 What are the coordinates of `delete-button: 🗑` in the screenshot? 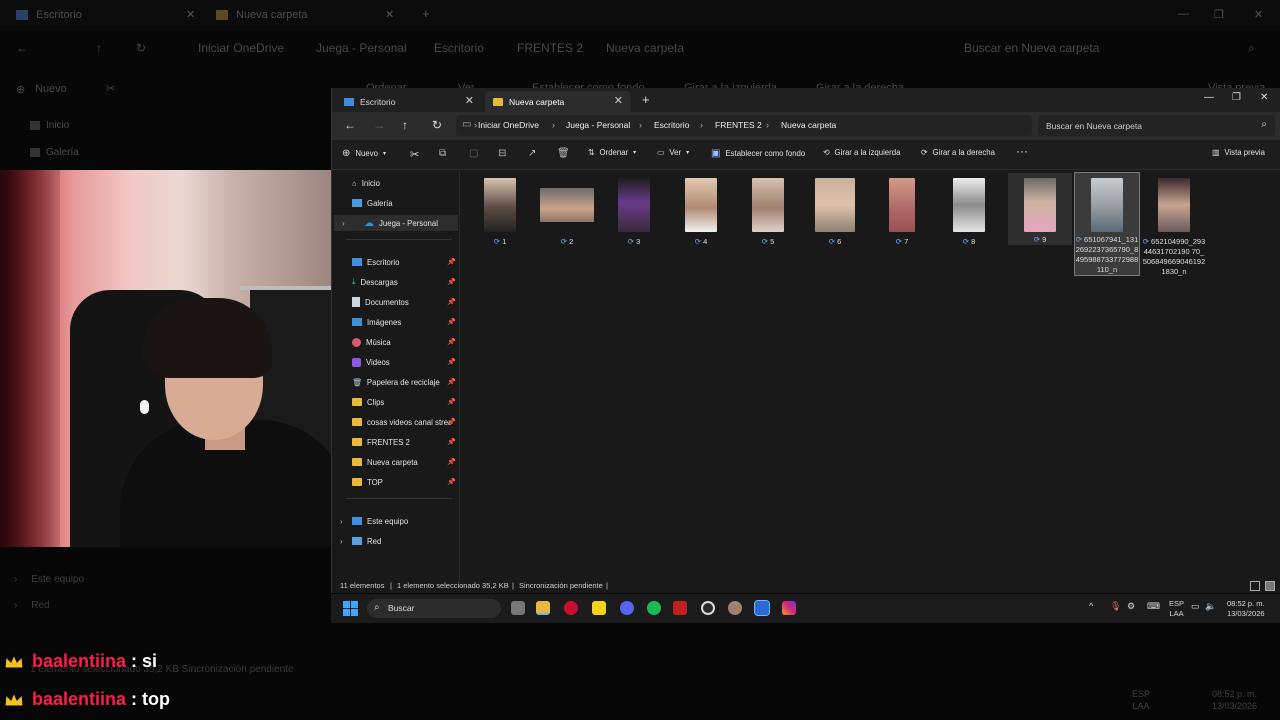 It's located at (563, 153).